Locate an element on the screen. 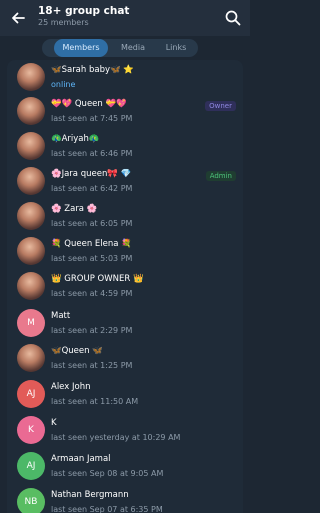 This screenshot has height=513, width=320. member-status: last seen at 5:03 PM is located at coordinates (92, 258).